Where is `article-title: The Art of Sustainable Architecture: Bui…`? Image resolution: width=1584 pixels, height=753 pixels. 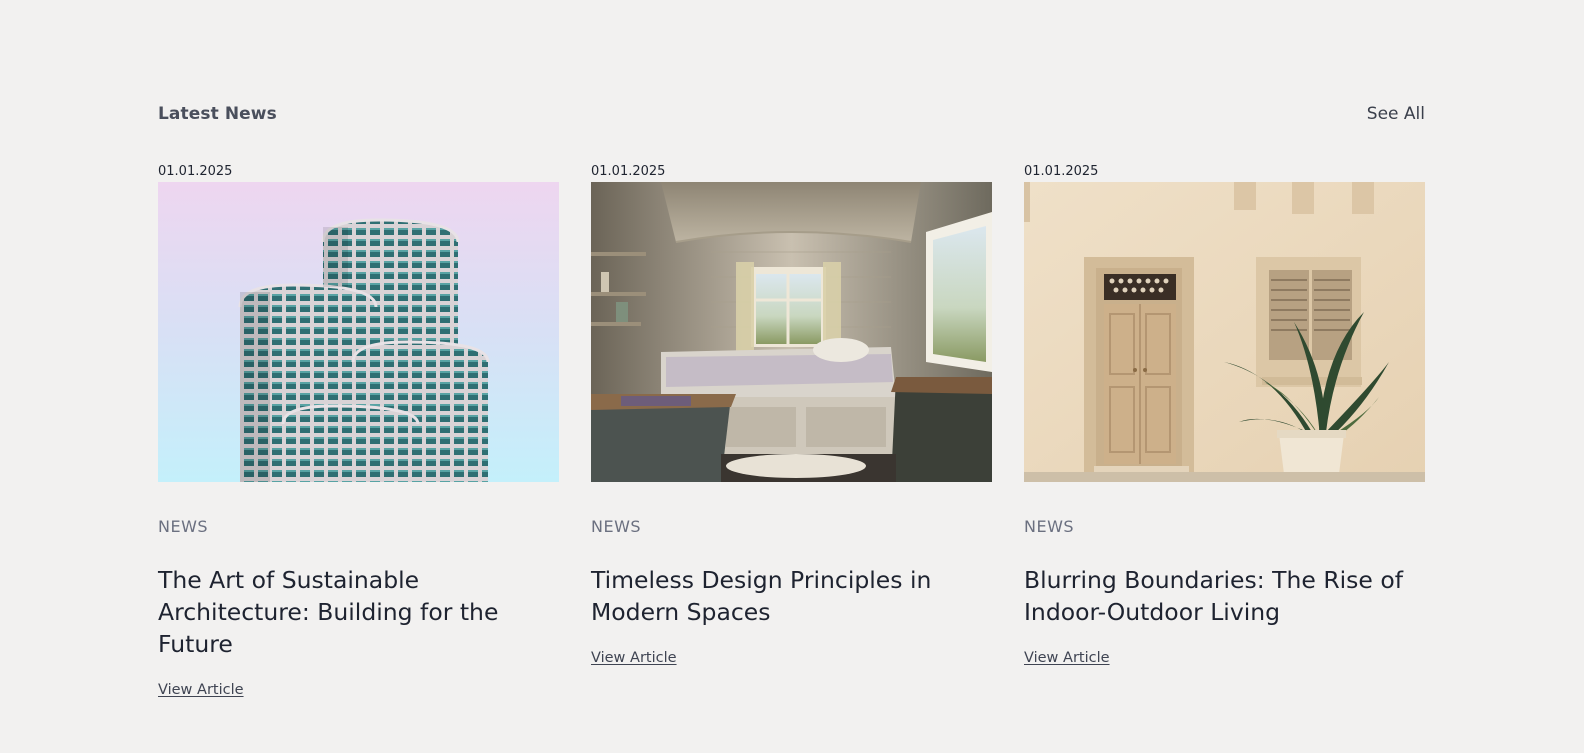 article-title: The Art of Sustainable Architecture: Bui… is located at coordinates (358, 612).